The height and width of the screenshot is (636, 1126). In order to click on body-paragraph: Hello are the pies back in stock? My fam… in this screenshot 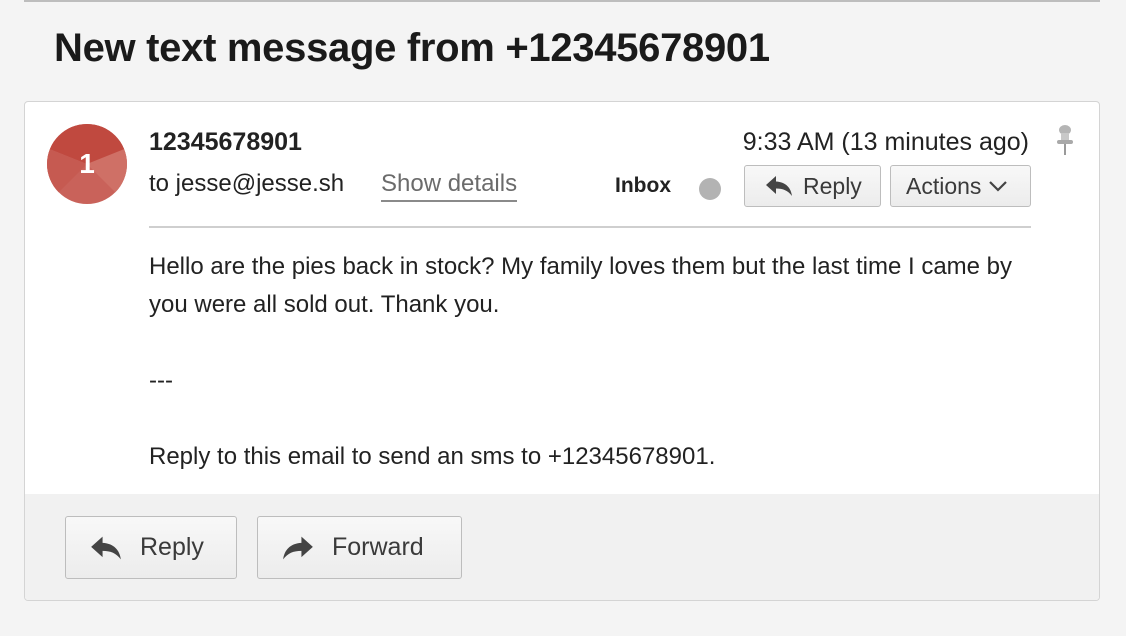, I will do `click(581, 285)`.